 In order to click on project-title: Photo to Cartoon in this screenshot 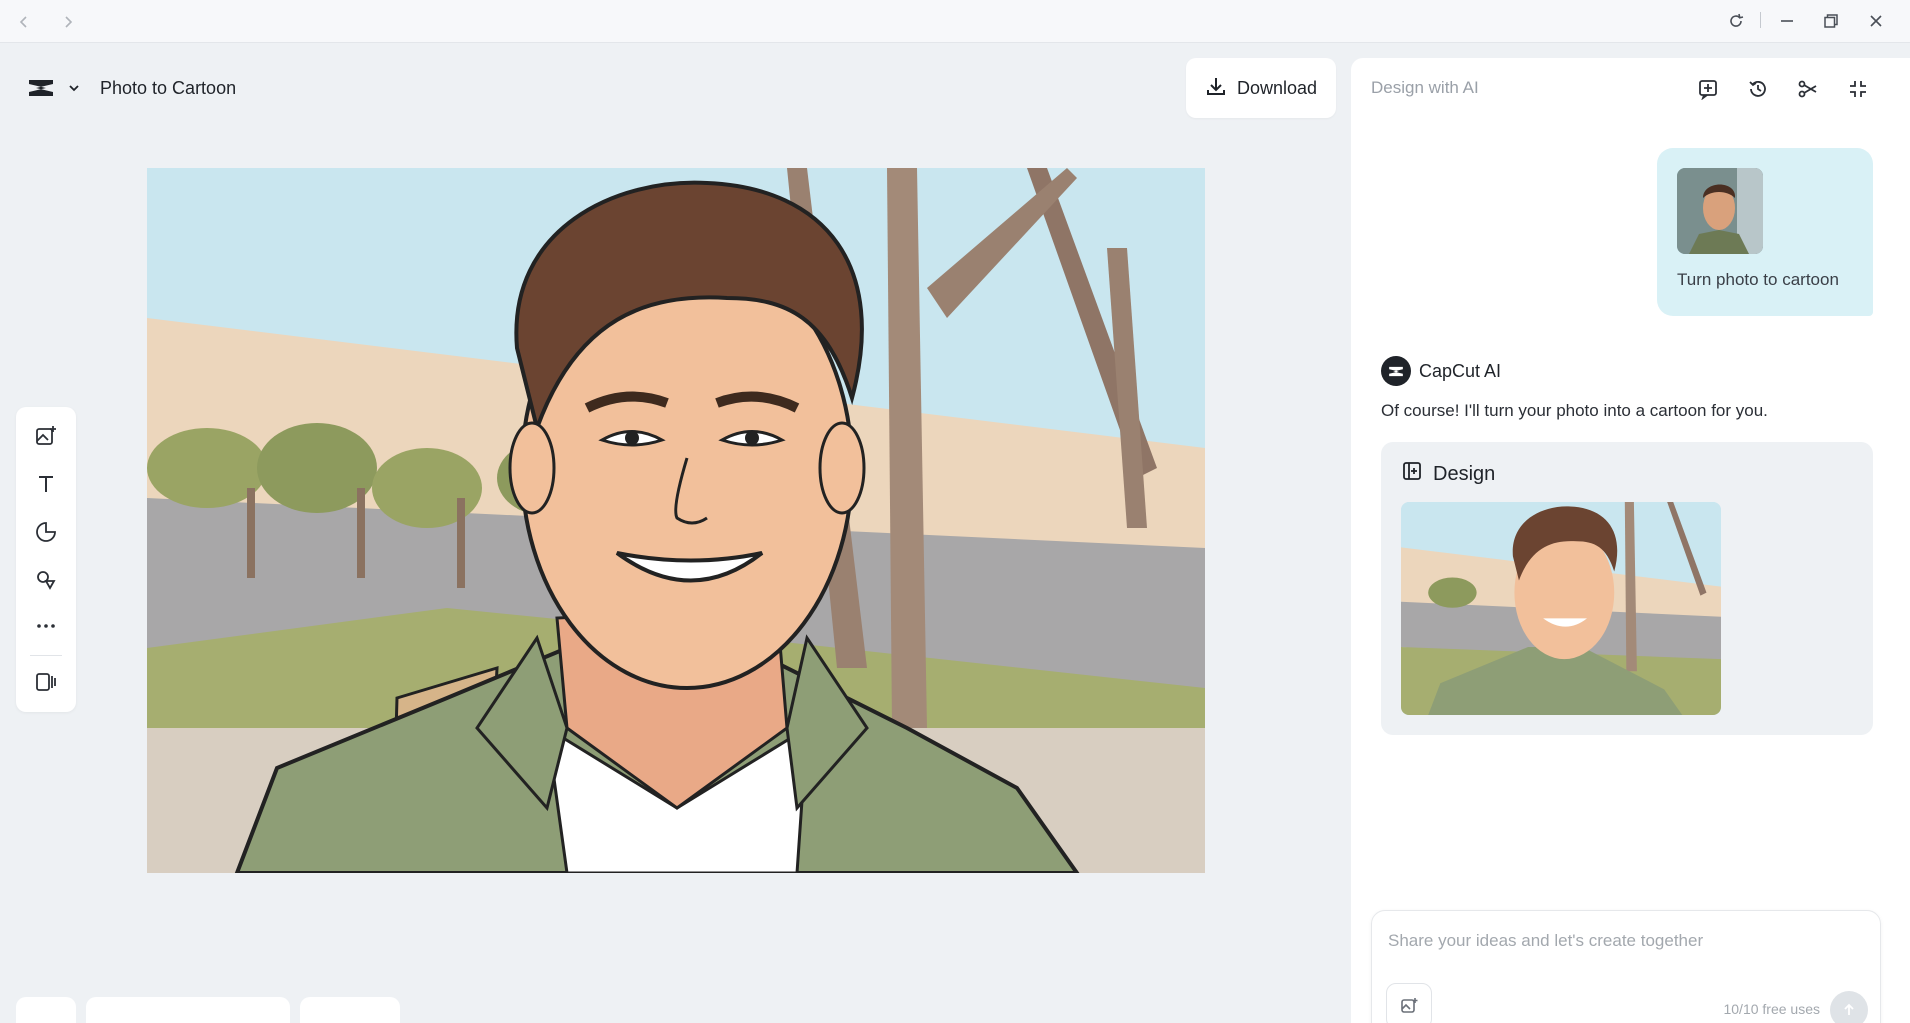, I will do `click(168, 88)`.